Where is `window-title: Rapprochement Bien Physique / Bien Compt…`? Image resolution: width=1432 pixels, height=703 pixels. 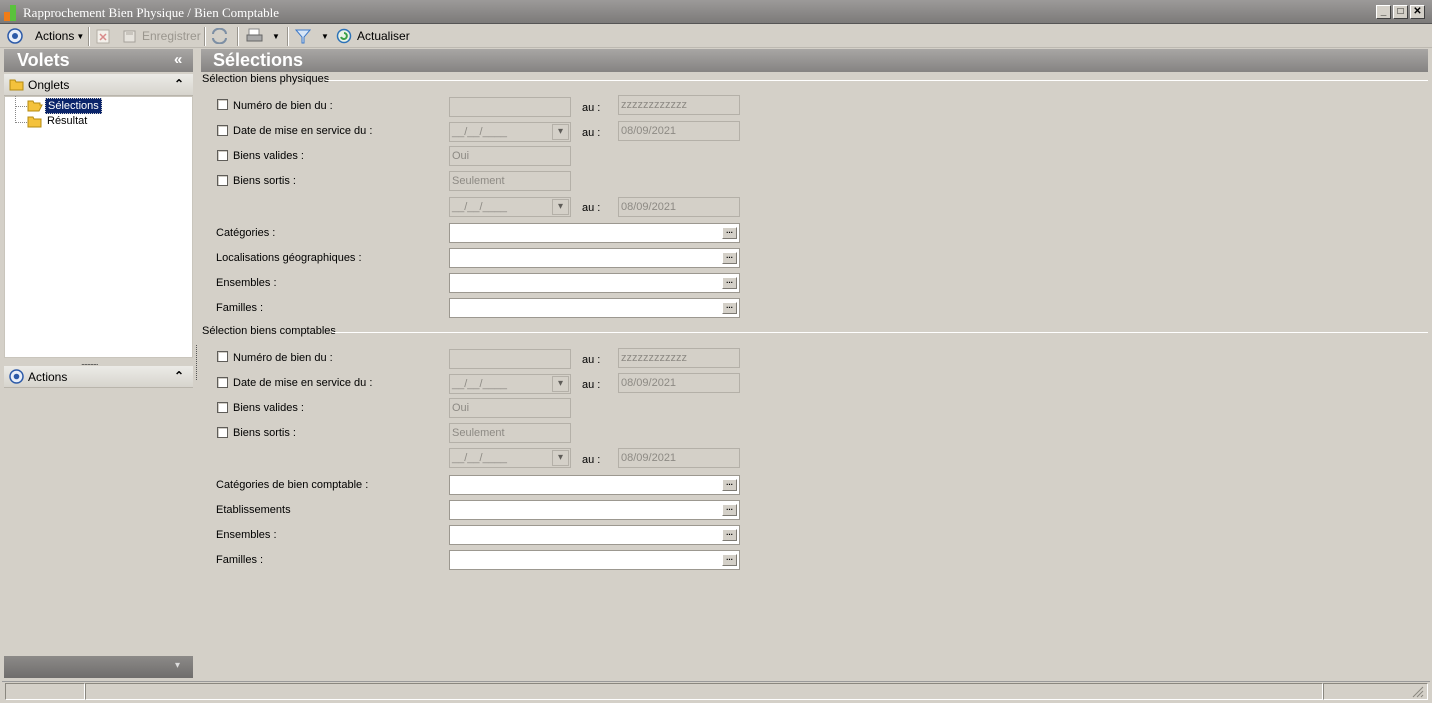 window-title: Rapprochement Bien Physique / Bien Compt… is located at coordinates (151, 12).